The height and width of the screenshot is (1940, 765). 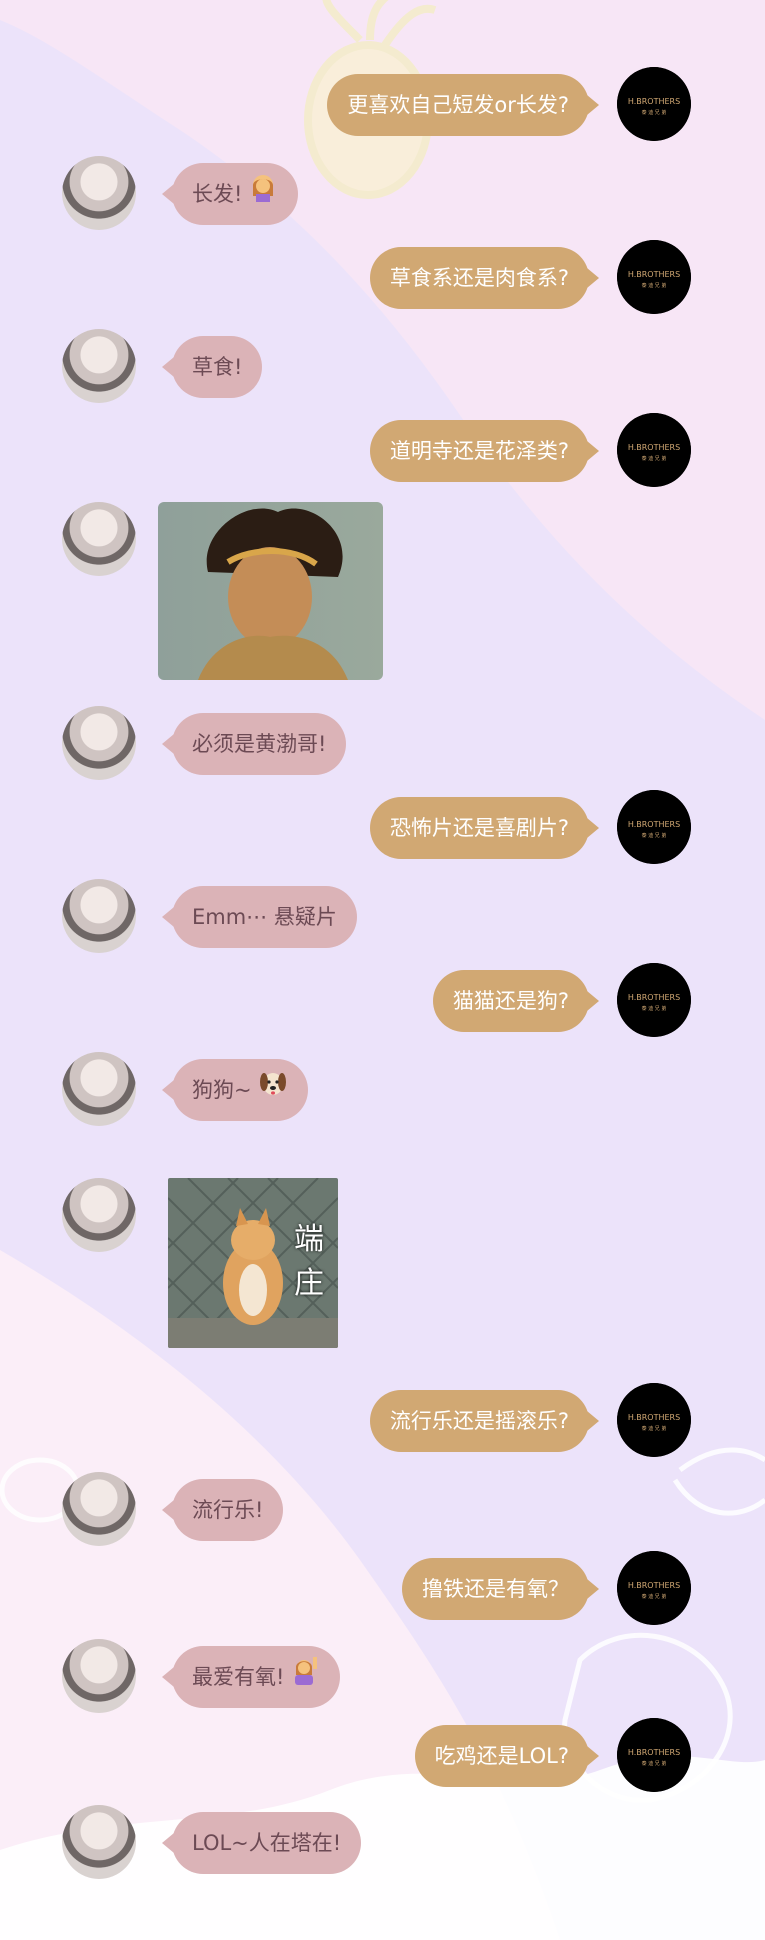 What do you see at coordinates (267, 1843) in the screenshot?
I see `message-text: LOL~人在塔在!` at bounding box center [267, 1843].